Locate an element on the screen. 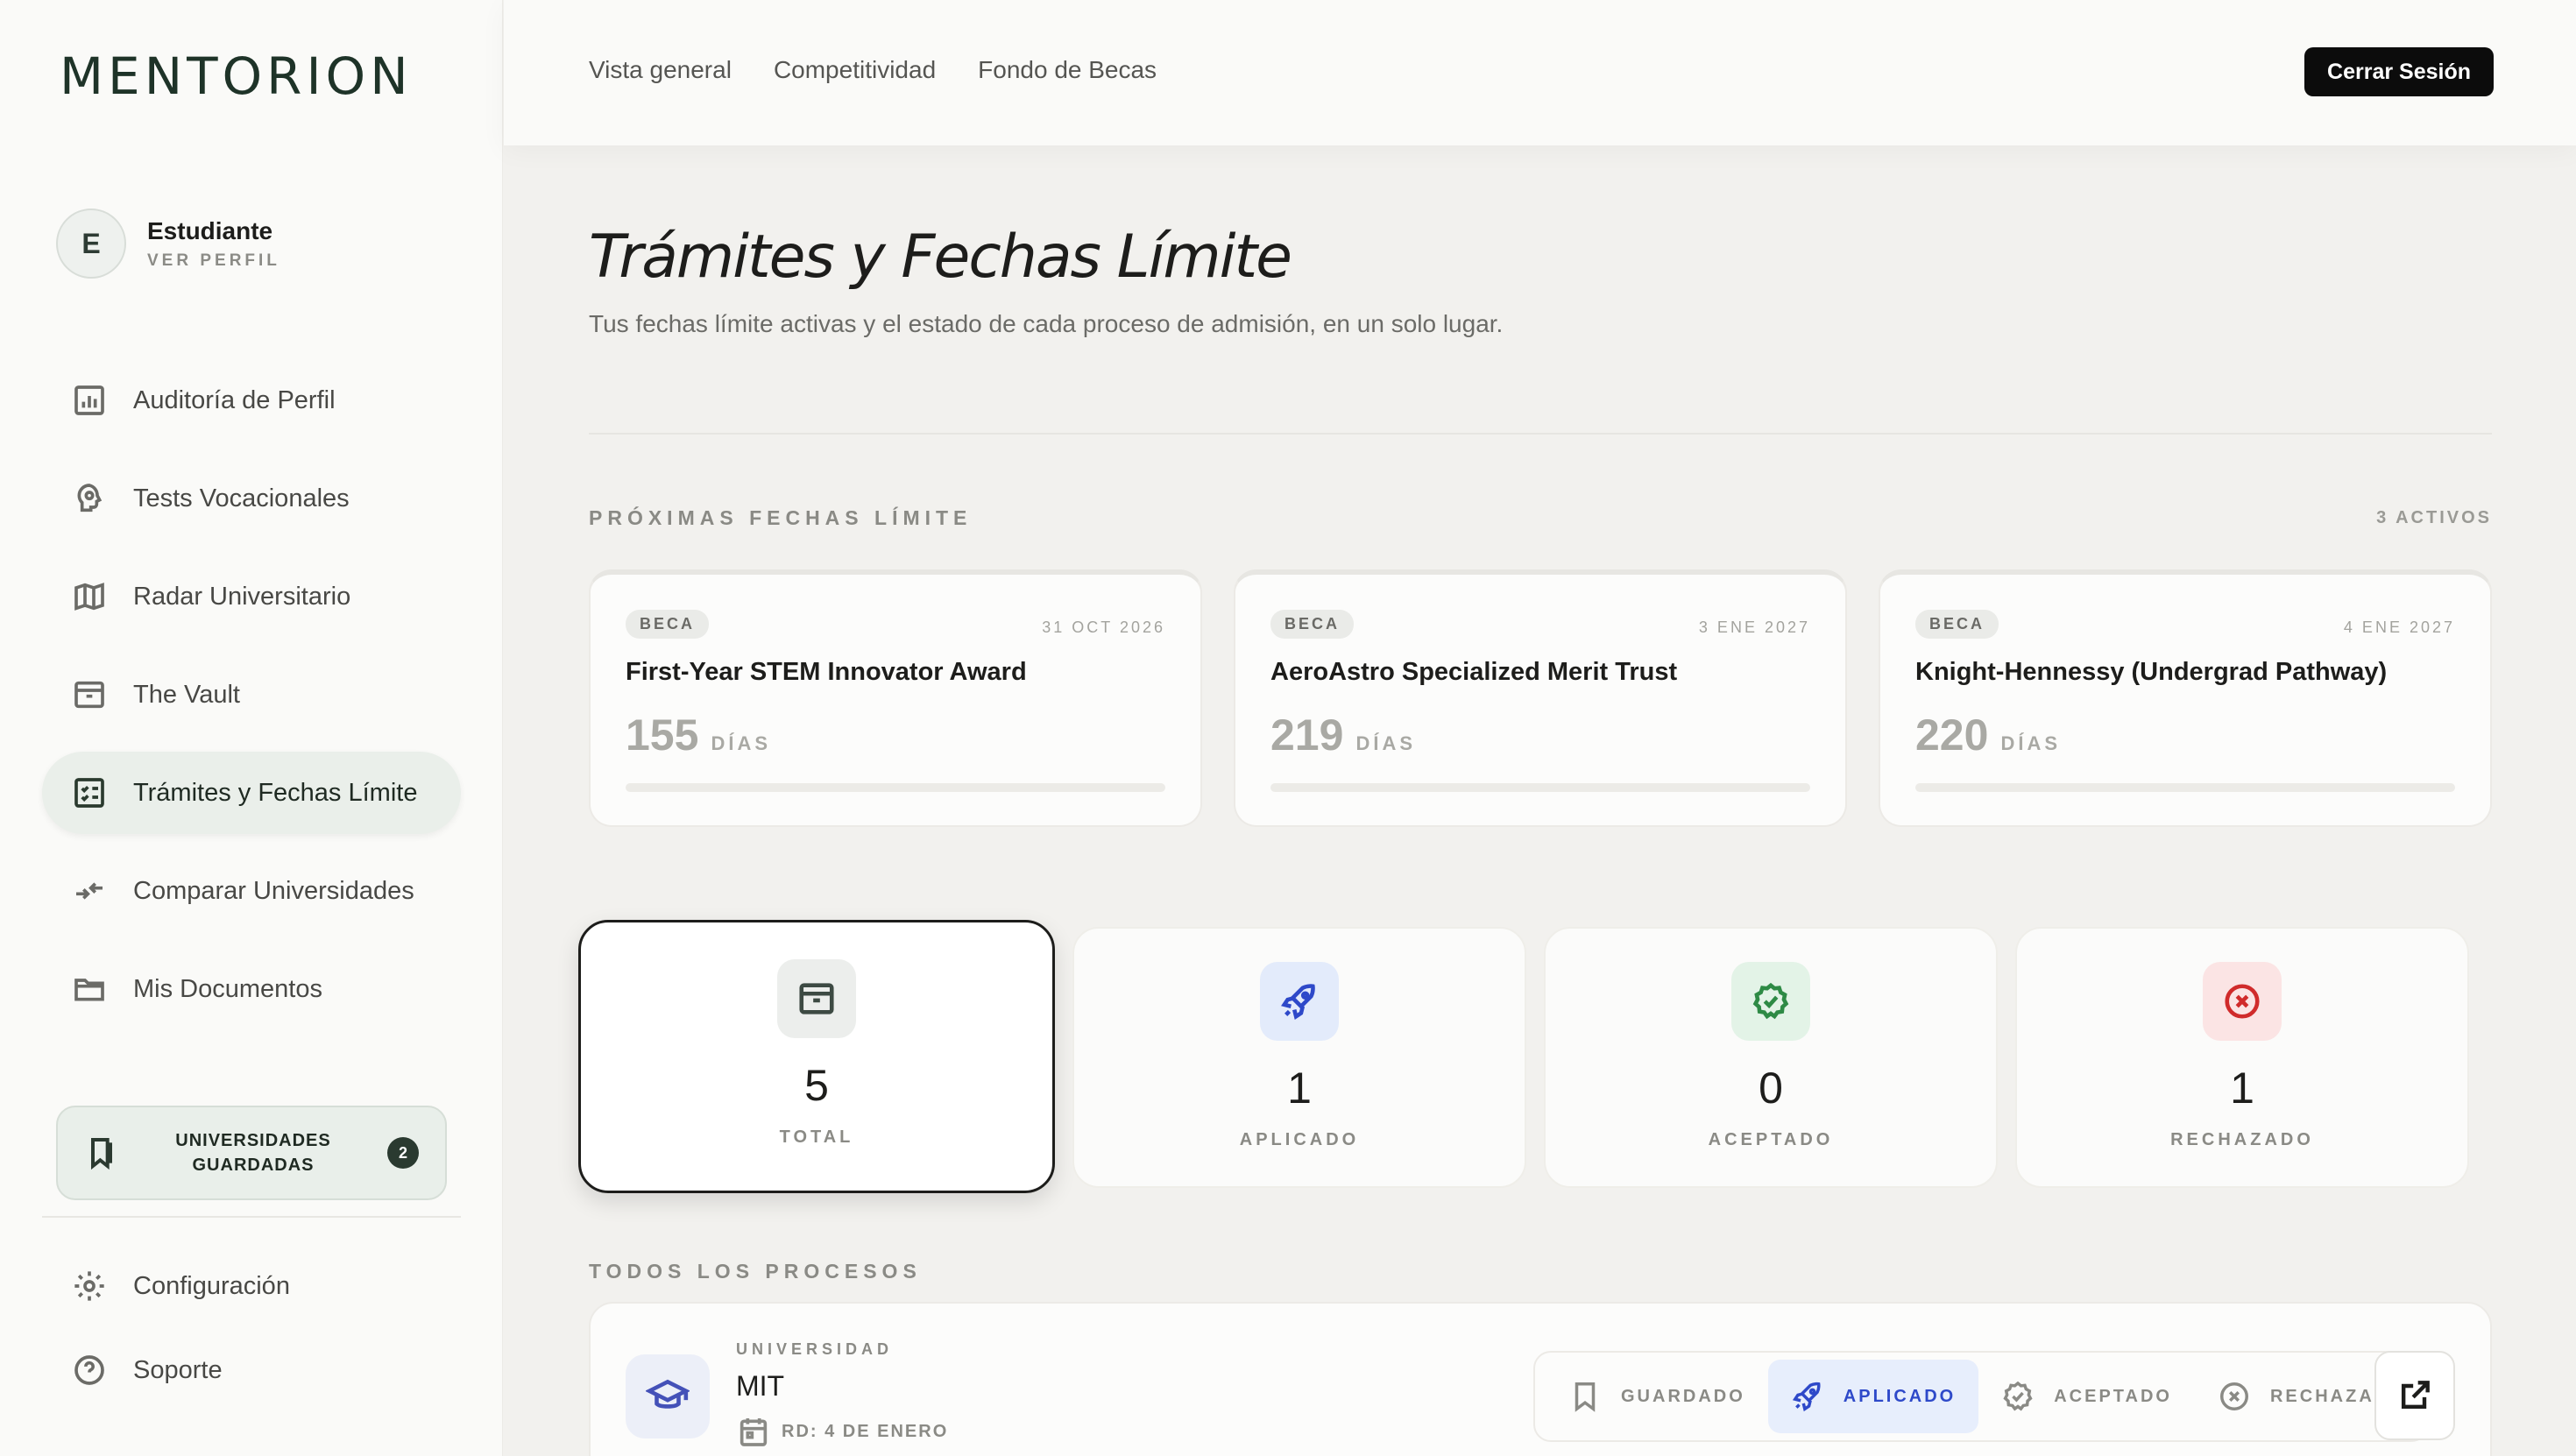 The width and height of the screenshot is (2576, 1456). deadline-days: 219 is located at coordinates (1307, 735).